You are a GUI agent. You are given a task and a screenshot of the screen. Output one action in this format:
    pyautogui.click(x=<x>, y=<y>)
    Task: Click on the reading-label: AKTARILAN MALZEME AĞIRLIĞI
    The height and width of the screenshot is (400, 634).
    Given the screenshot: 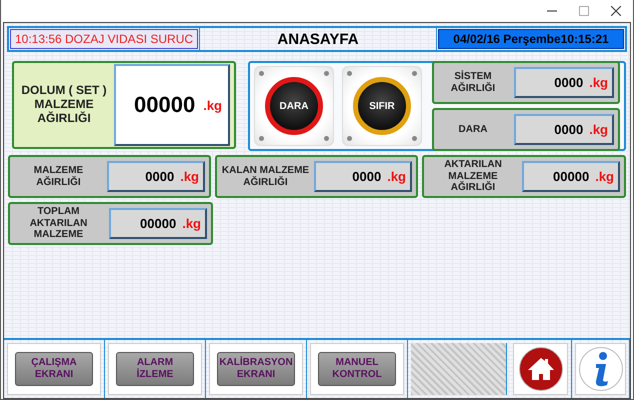 What is the action you would take?
    pyautogui.click(x=473, y=176)
    